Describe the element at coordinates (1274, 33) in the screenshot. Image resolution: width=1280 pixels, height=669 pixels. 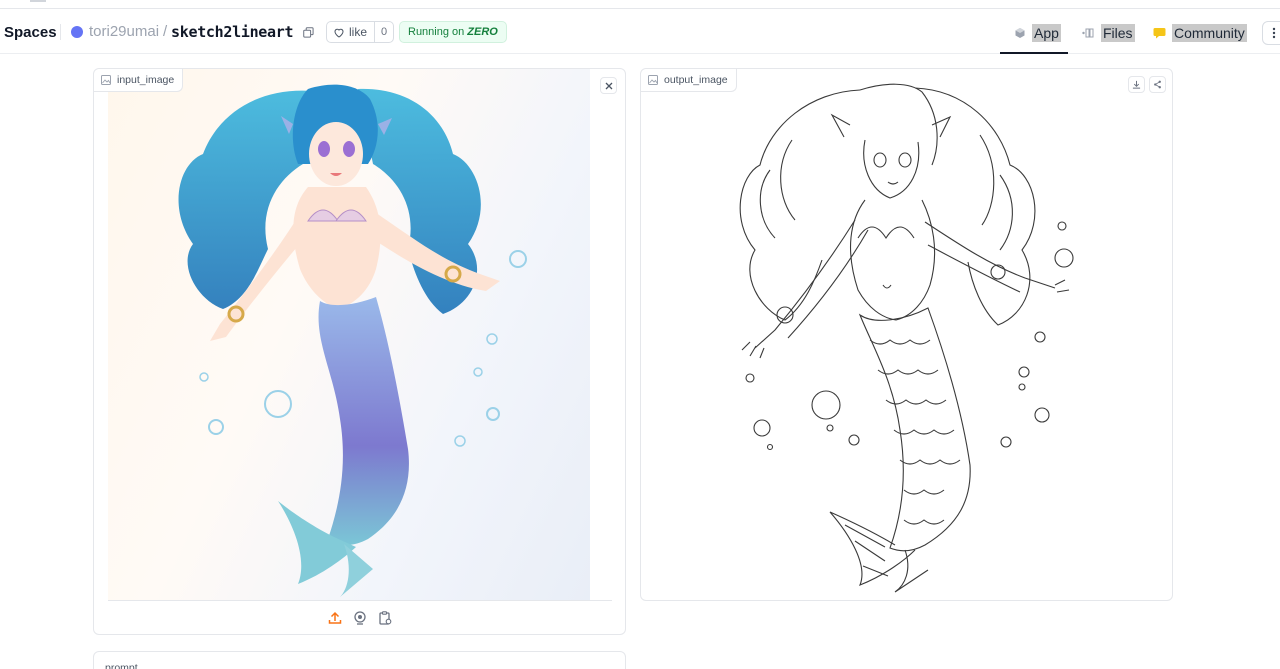
I see `kebab-icon` at that location.